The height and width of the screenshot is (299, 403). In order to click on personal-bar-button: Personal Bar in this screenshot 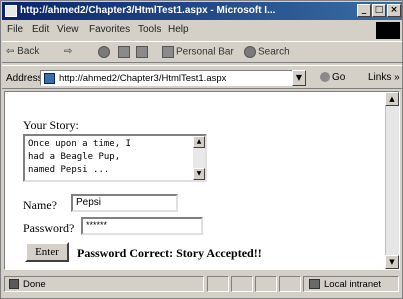, I will do `click(198, 52)`.